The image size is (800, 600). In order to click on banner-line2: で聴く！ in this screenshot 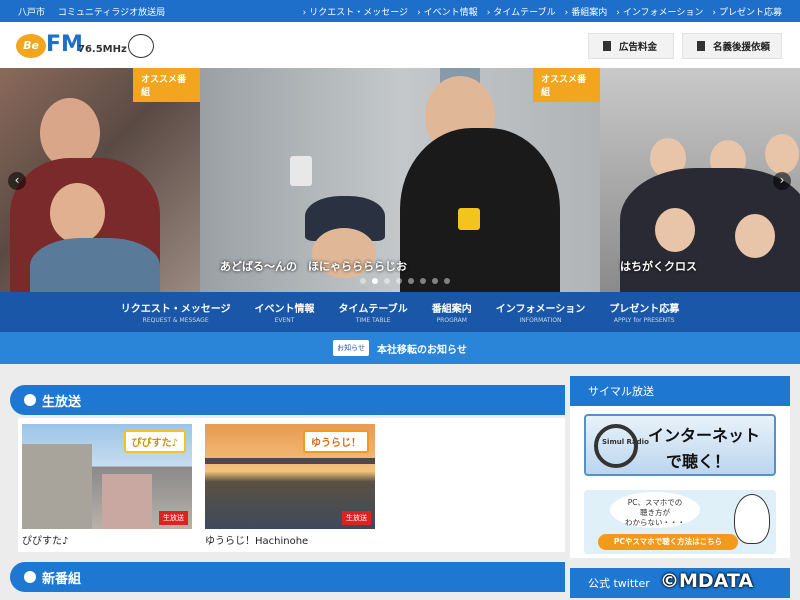, I will do `click(698, 461)`.